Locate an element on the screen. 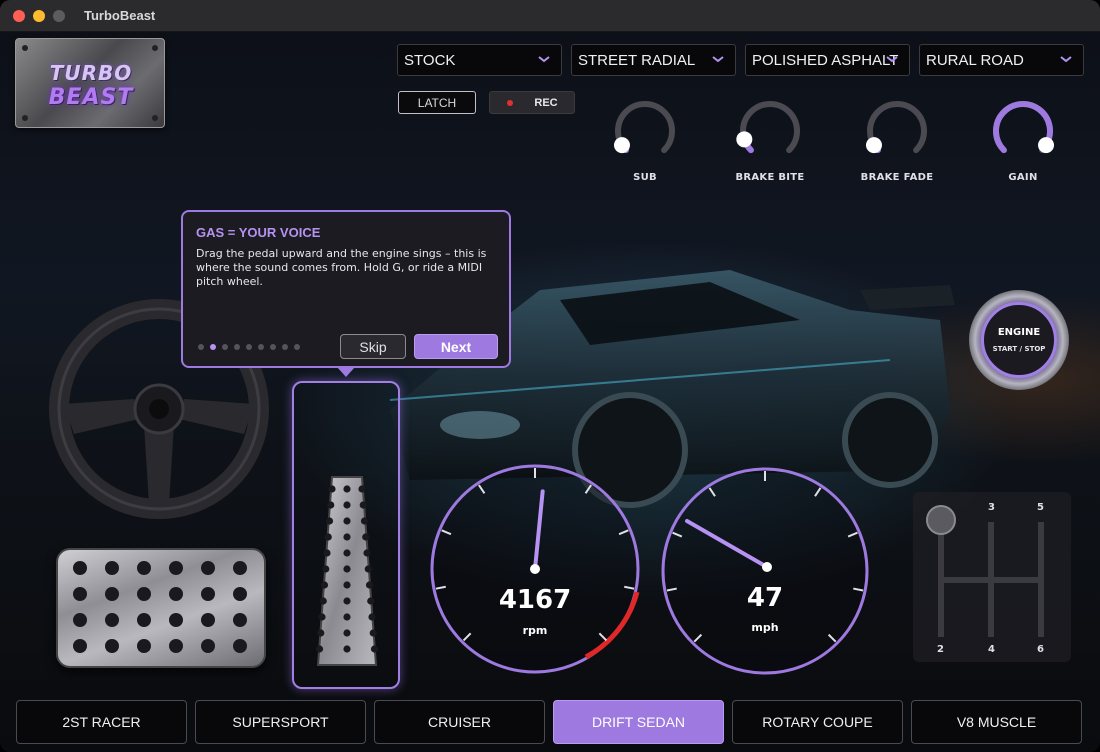 This screenshot has height=752, width=1100. knob-sub: SUB is located at coordinates (645, 142).